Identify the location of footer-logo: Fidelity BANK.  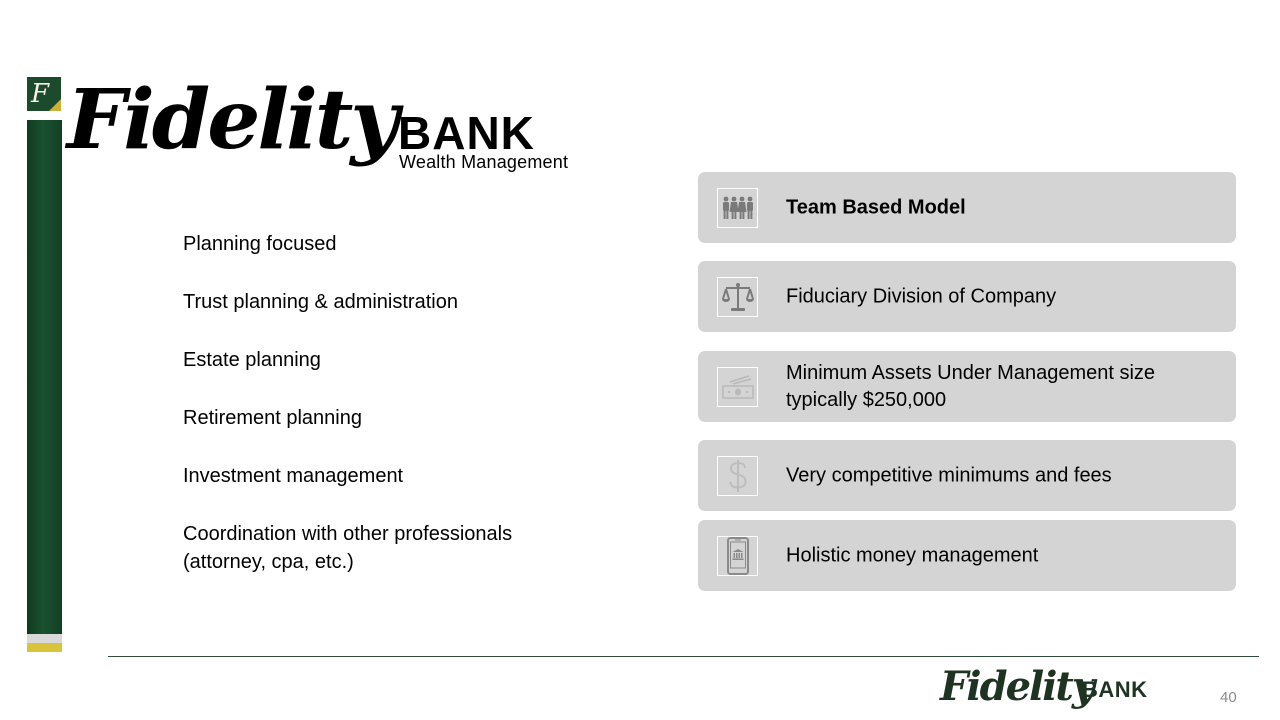
(1055, 690).